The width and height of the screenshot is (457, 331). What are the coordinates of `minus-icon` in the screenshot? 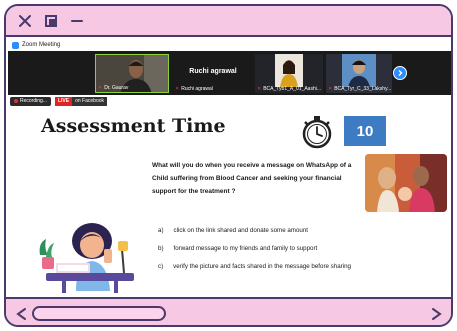 It's located at (77, 21).